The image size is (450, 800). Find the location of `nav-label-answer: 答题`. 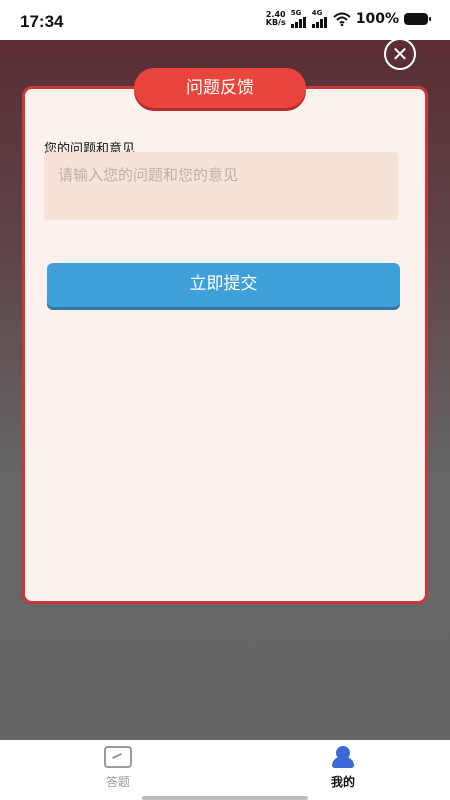

nav-label-answer: 答题 is located at coordinates (117, 782).